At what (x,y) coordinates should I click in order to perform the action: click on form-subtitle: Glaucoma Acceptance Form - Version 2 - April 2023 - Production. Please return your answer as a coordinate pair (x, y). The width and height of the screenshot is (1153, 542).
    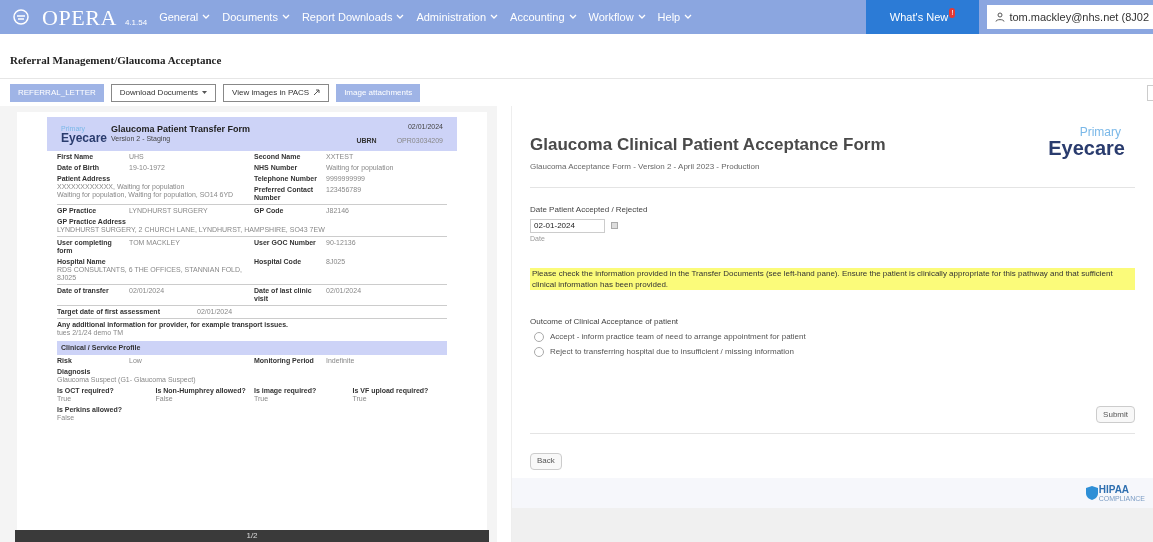
    Looking at the image, I should click on (645, 166).